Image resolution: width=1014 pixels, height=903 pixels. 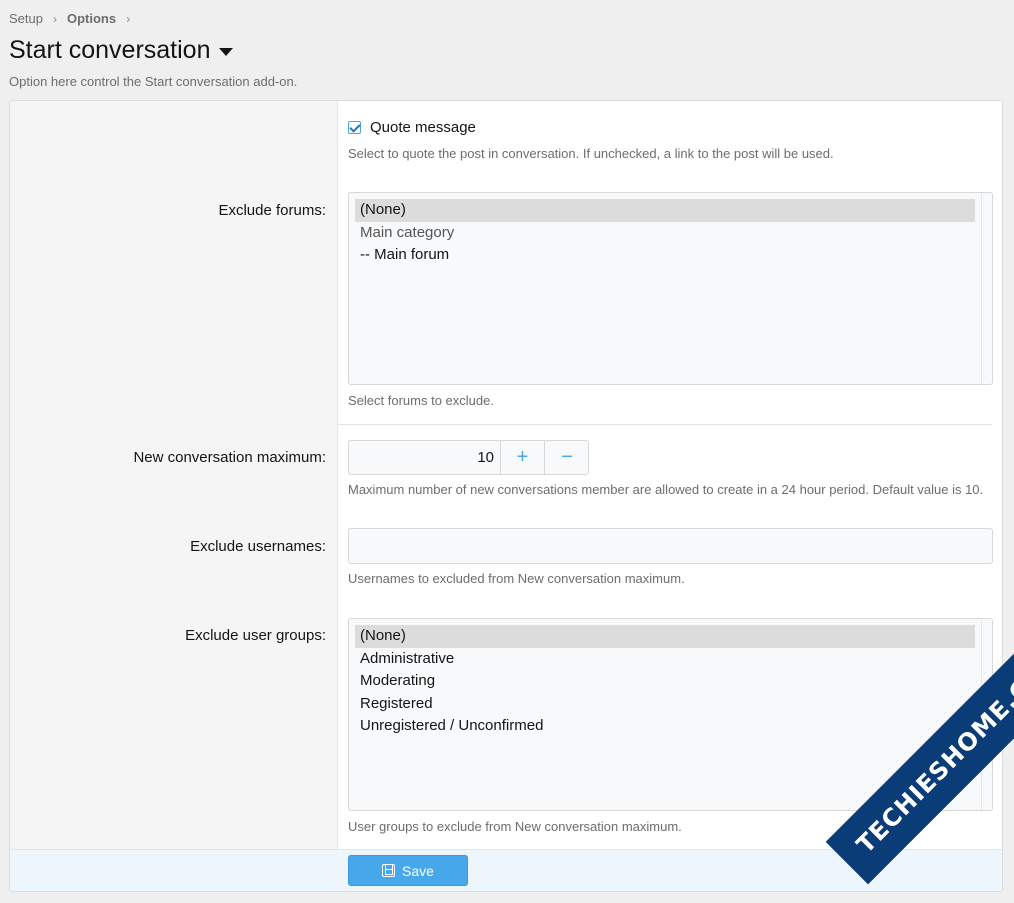 What do you see at coordinates (670, 288) in the screenshot?
I see `exclude-forums-select: (None) Main category -- Main forum` at bounding box center [670, 288].